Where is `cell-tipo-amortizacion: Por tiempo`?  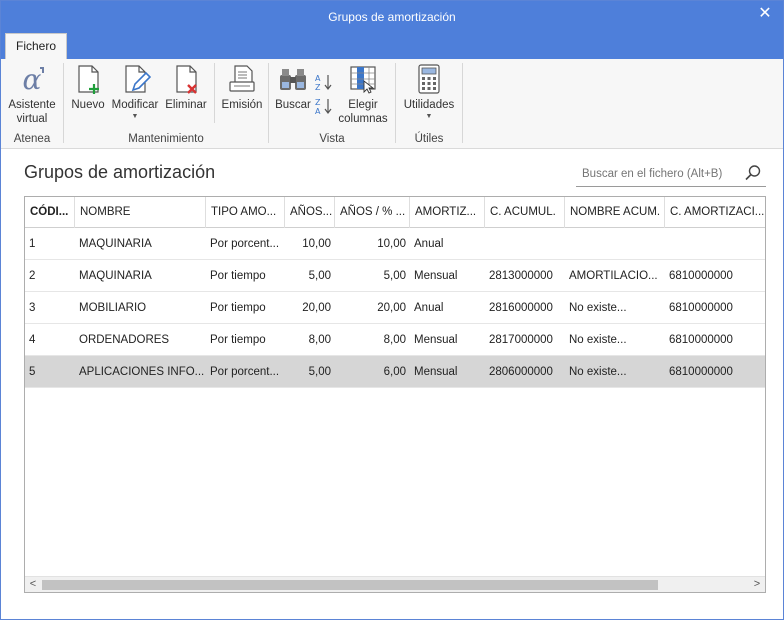
cell-tipo-amortizacion: Por tiempo is located at coordinates (238, 308).